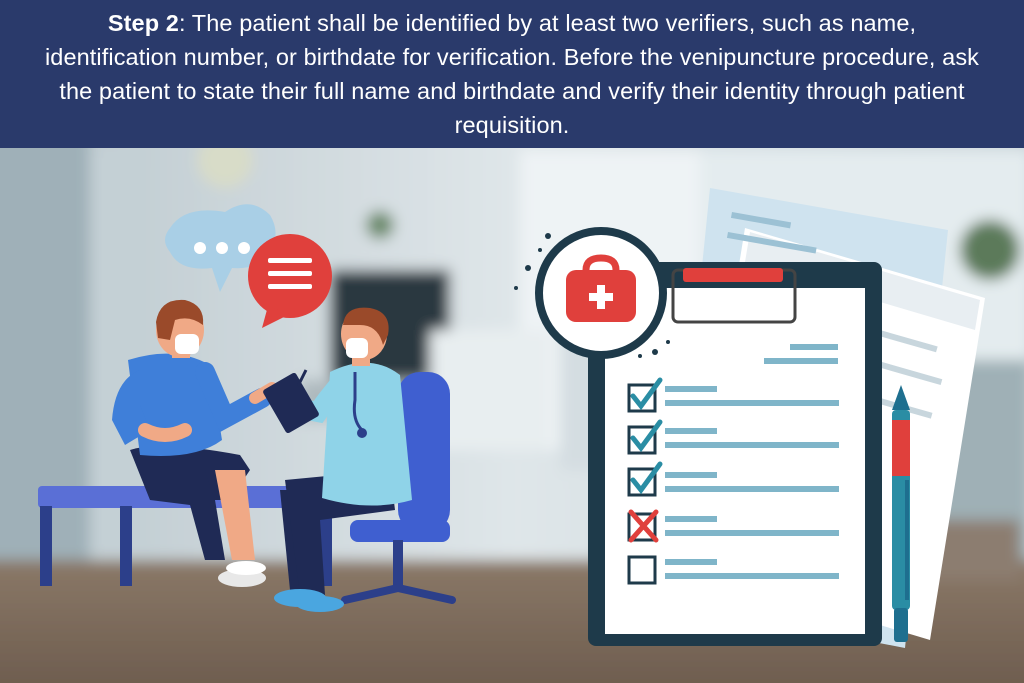 The width and height of the screenshot is (1024, 683). What do you see at coordinates (291, 401) in the screenshot?
I see `doctor-clipboard` at bounding box center [291, 401].